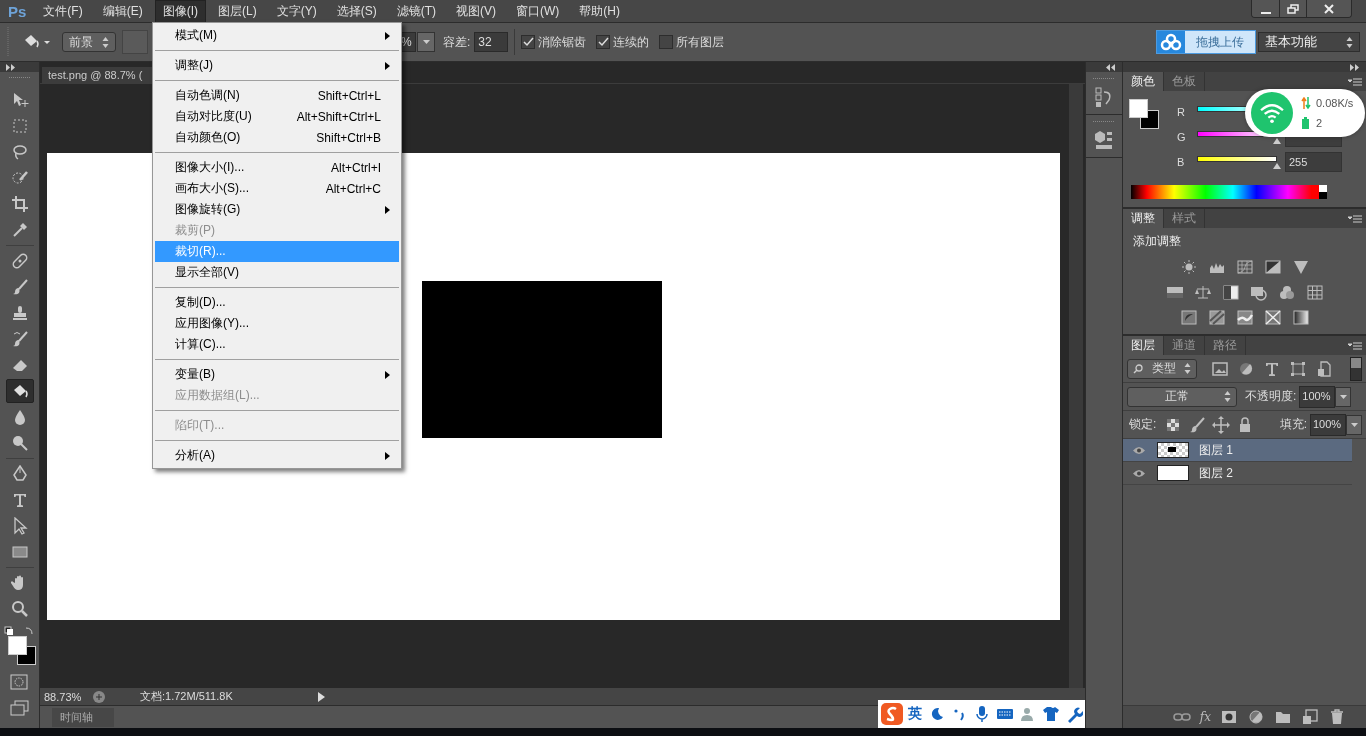 The image size is (1366, 736). I want to click on layer-name: 图层 2, so click(1216, 473).